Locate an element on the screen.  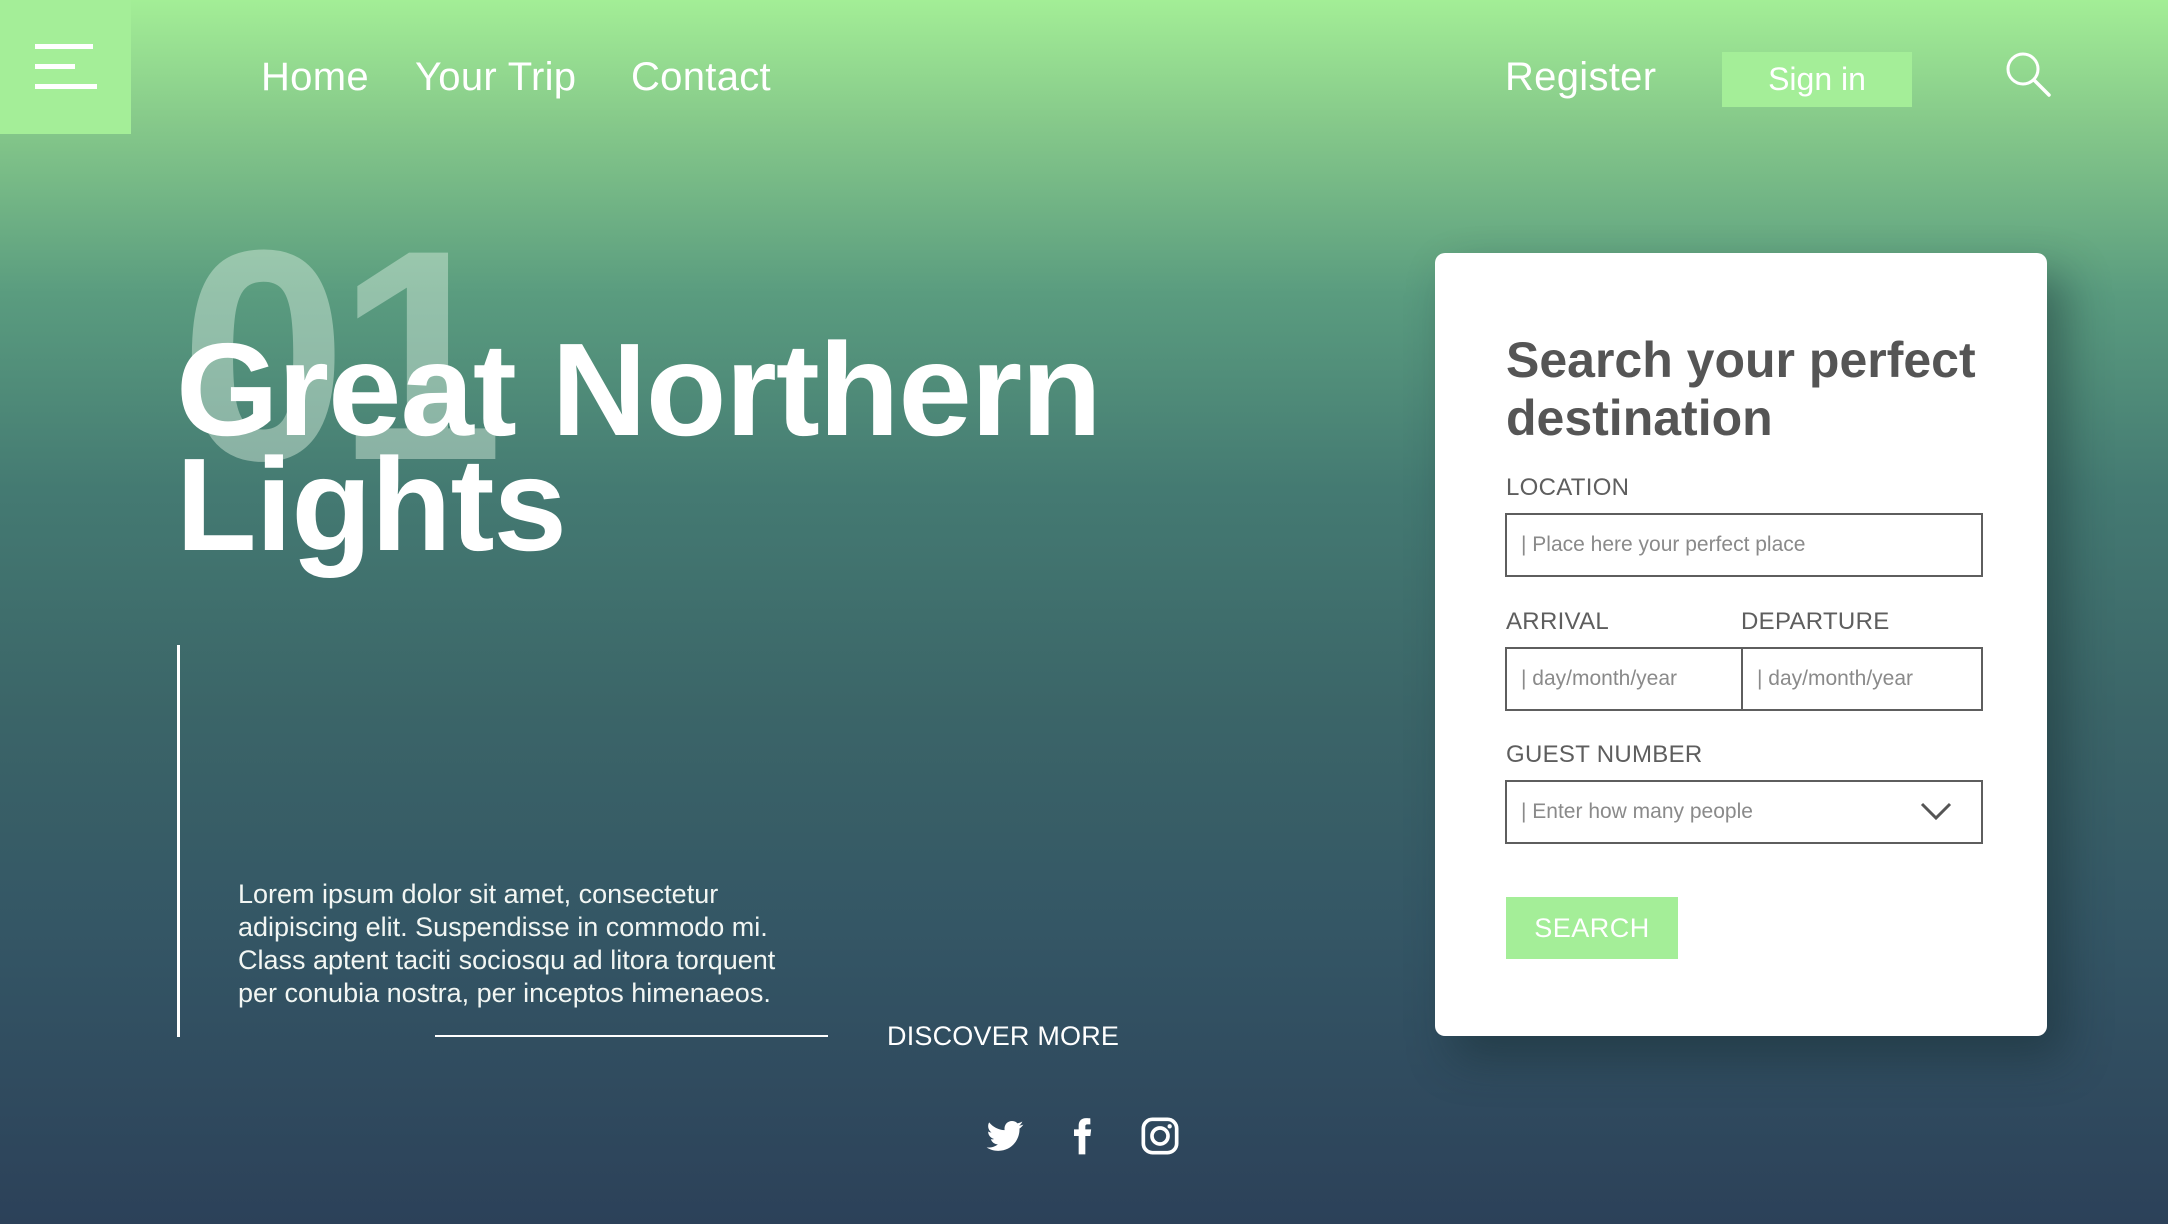
nav-home: Home is located at coordinates (315, 77).